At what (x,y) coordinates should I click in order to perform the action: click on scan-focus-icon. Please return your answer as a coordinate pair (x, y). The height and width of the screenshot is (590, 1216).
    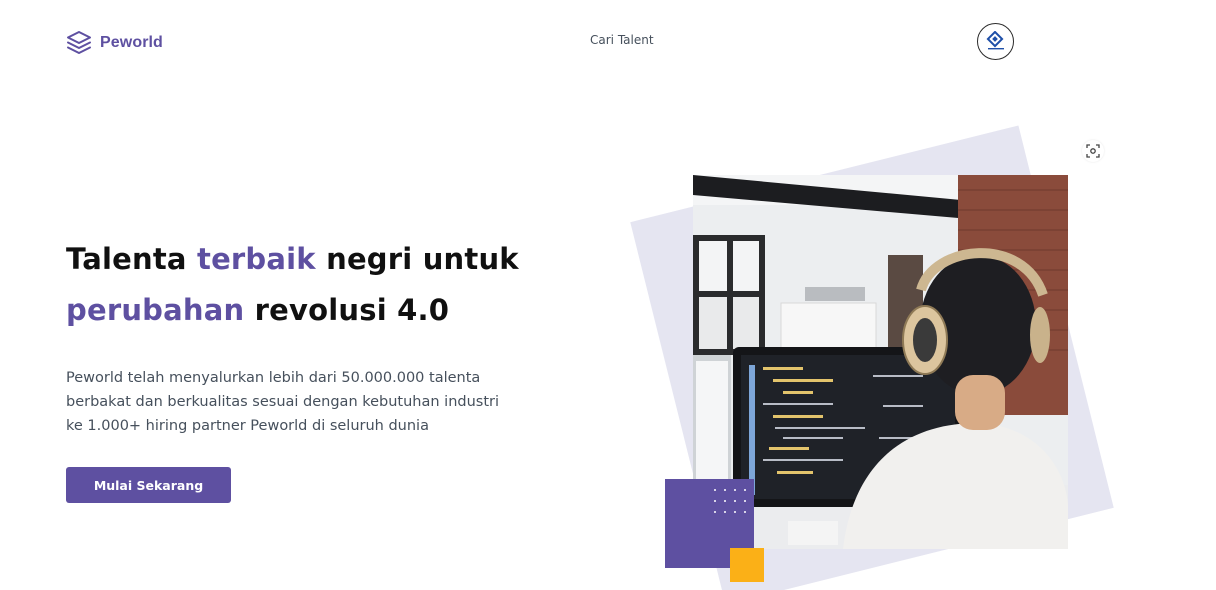
    Looking at the image, I should click on (1093, 151).